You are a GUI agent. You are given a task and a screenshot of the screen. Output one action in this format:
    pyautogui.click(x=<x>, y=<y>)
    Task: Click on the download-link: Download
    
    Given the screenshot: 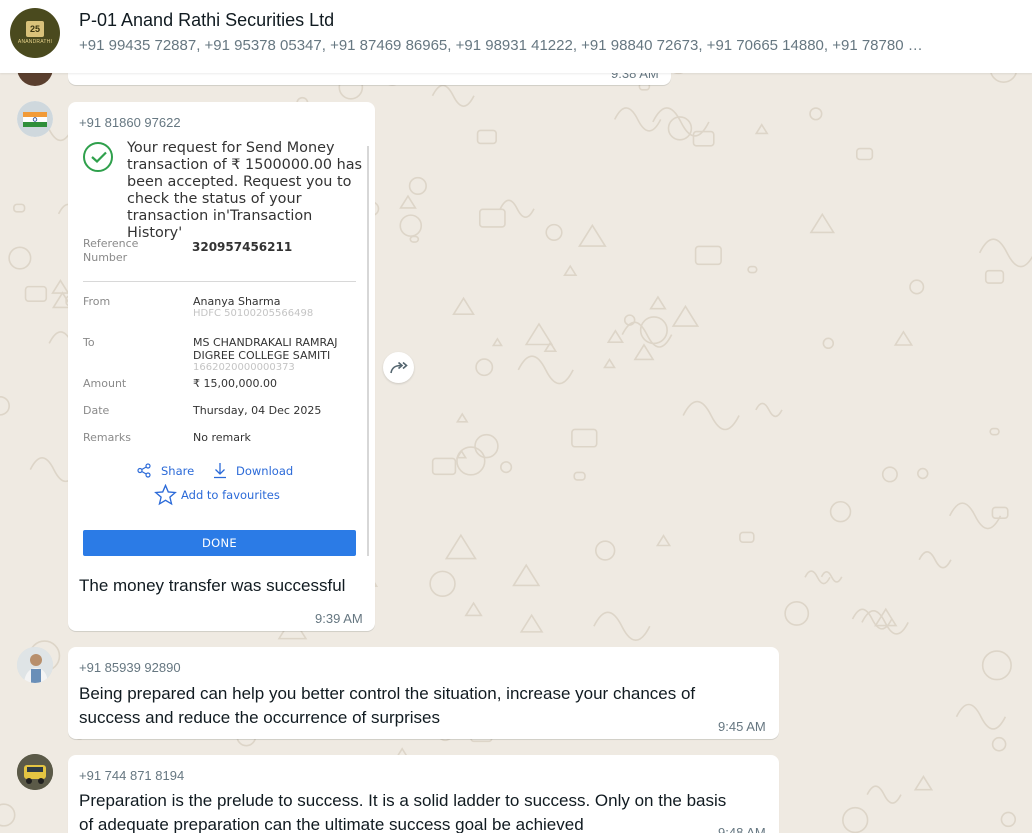 What is the action you would take?
    pyautogui.click(x=264, y=471)
    